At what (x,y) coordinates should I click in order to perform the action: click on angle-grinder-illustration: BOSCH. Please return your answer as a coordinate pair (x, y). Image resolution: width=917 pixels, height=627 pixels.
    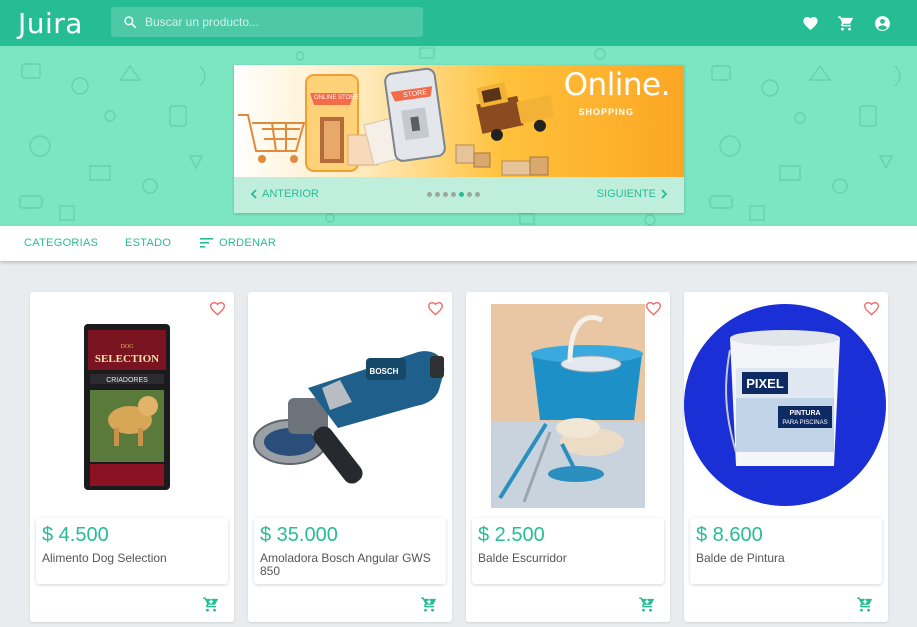
    Looking at the image, I should click on (349, 417).